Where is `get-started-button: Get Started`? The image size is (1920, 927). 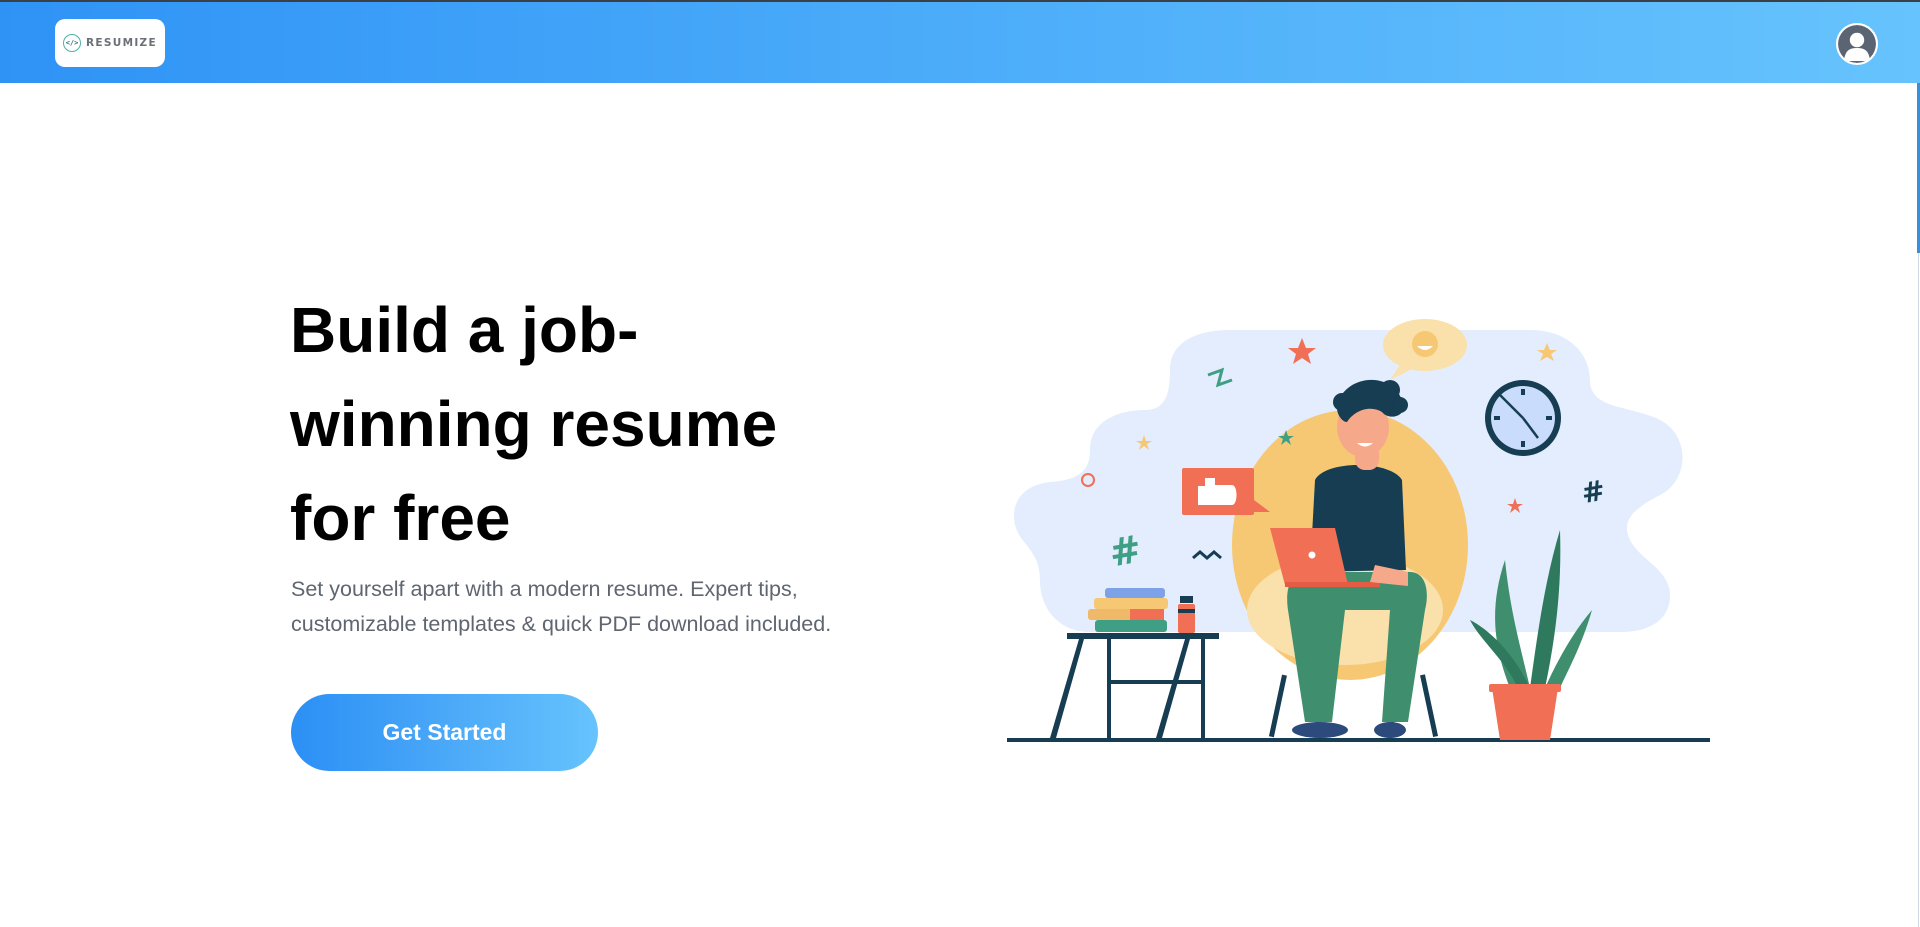
get-started-button: Get Started is located at coordinates (444, 732).